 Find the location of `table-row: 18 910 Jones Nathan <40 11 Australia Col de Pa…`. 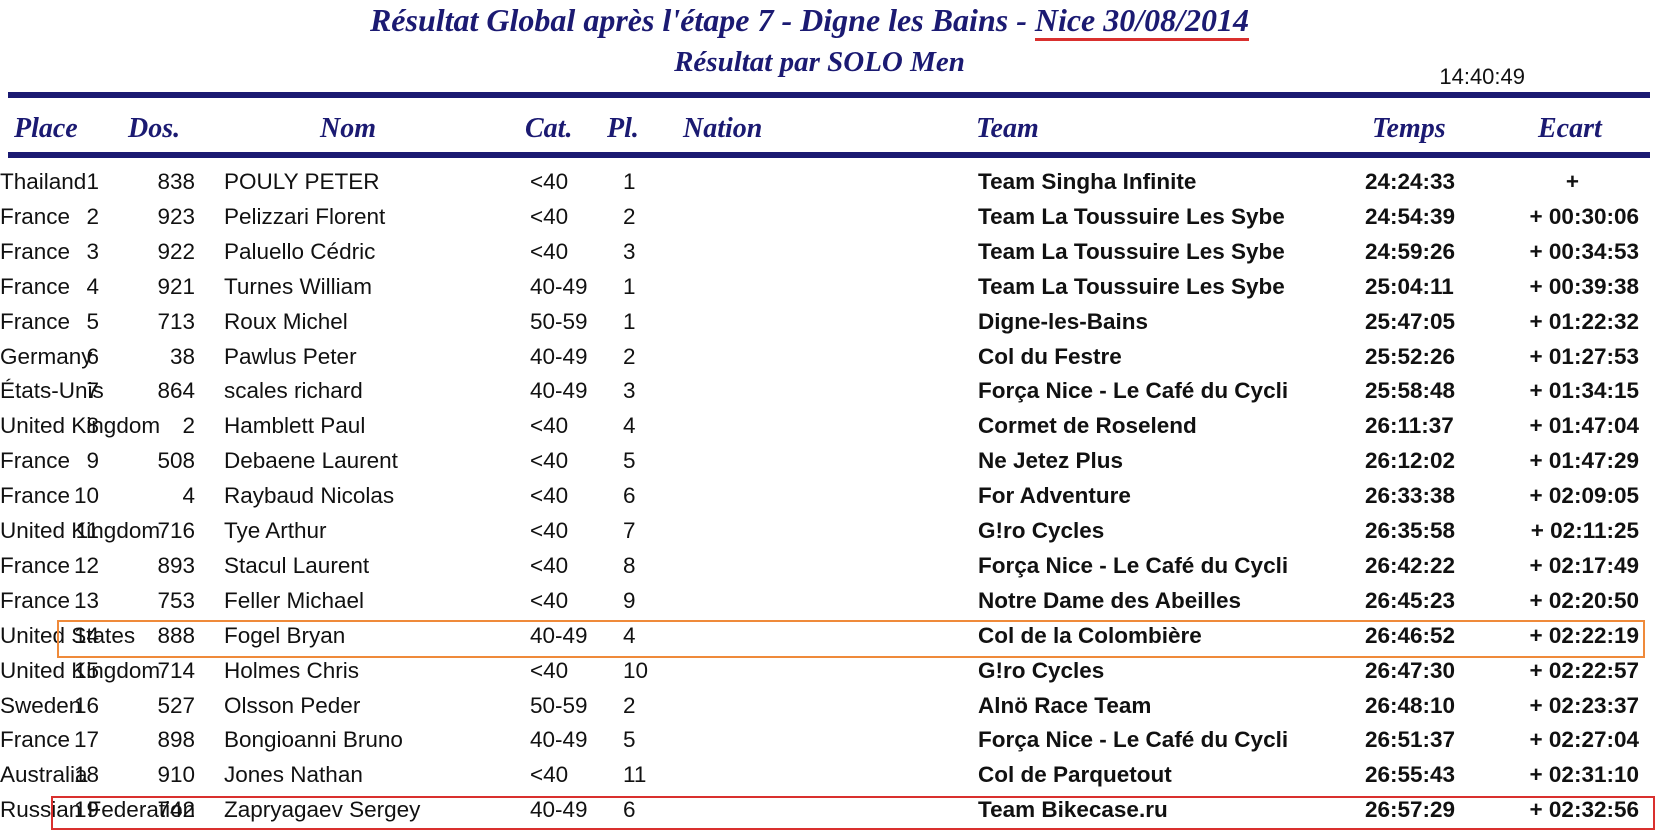

table-row: 18 910 Jones Nathan <40 11 Australia Col de Pa… is located at coordinates (829, 775).